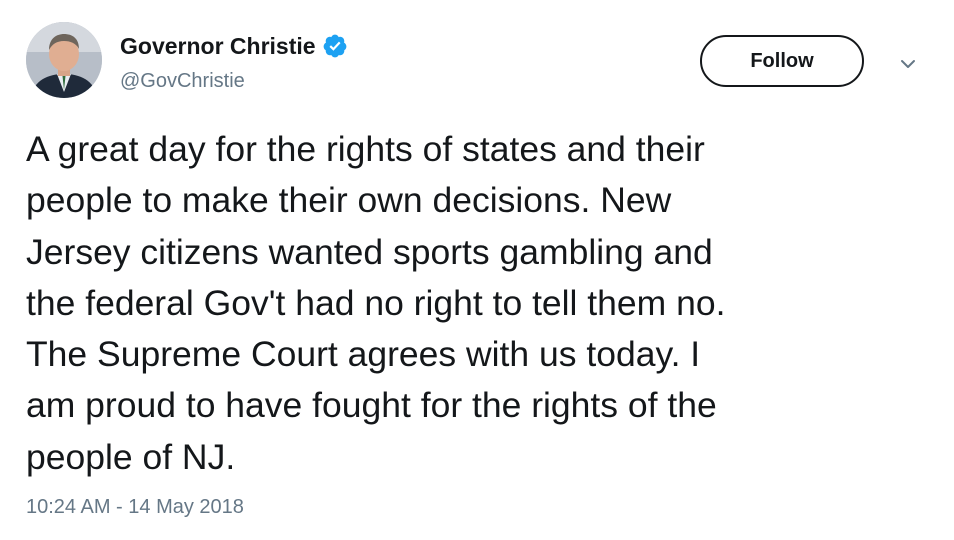 The width and height of the screenshot is (954, 540). Describe the element at coordinates (218, 46) in the screenshot. I see `author-display-name: Governor Christie` at that location.